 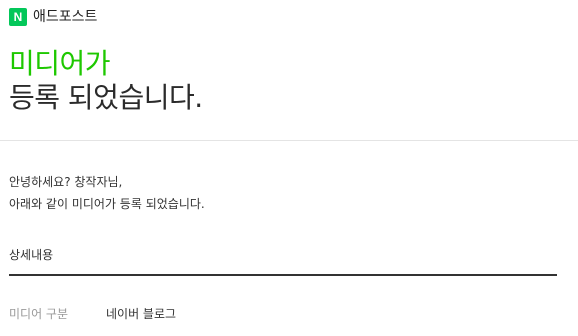 I want to click on detail-label: 미디어 구분, so click(x=39, y=314).